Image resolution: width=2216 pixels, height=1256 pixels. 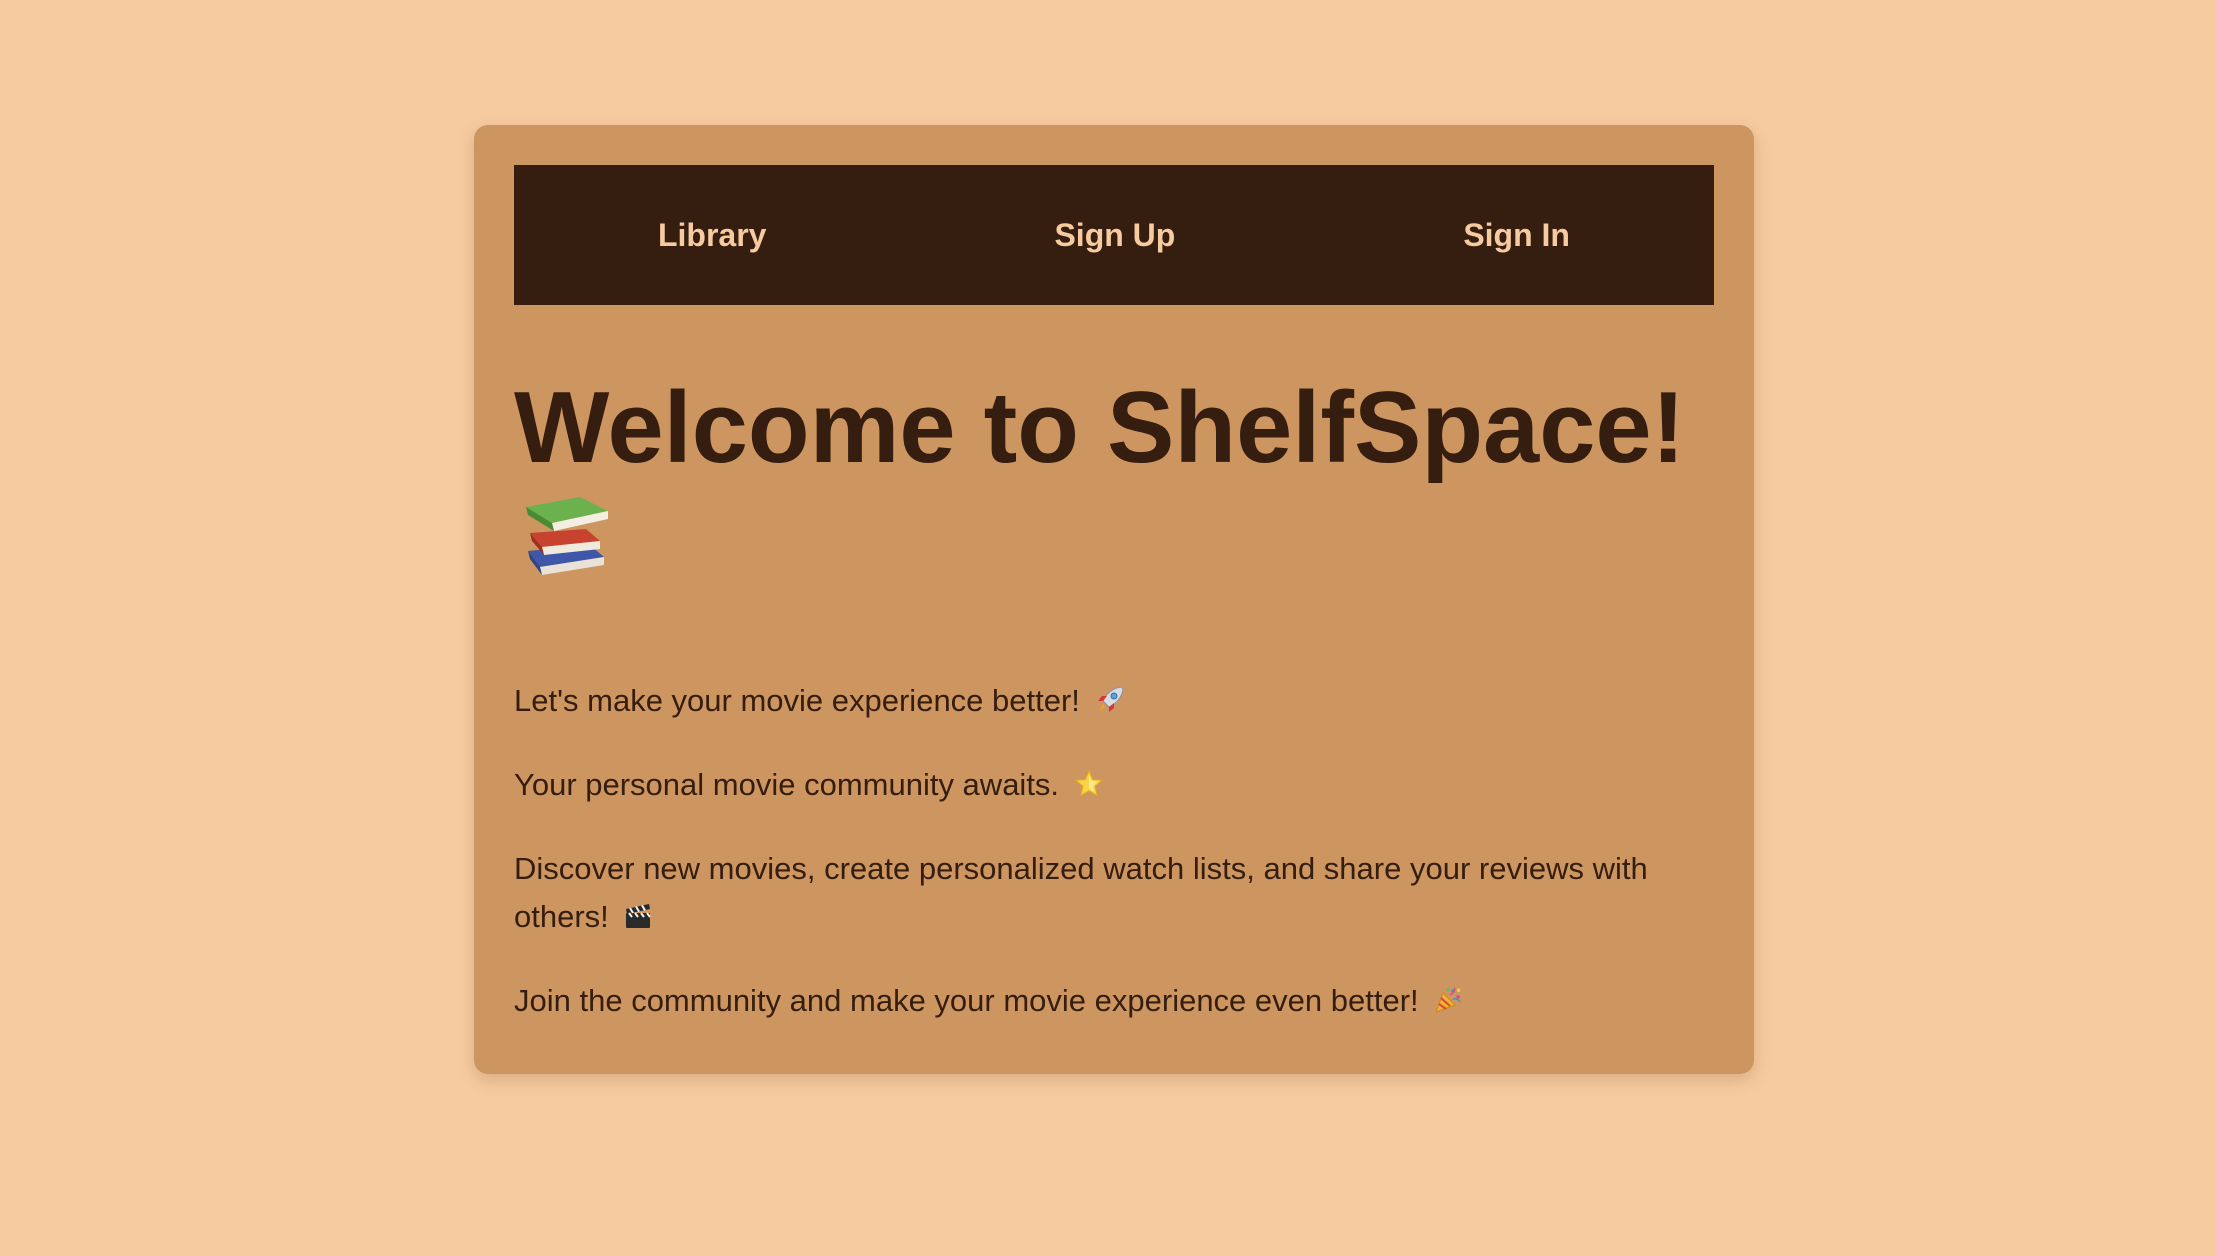 I want to click on star-icon, so click(x=1089, y=789).